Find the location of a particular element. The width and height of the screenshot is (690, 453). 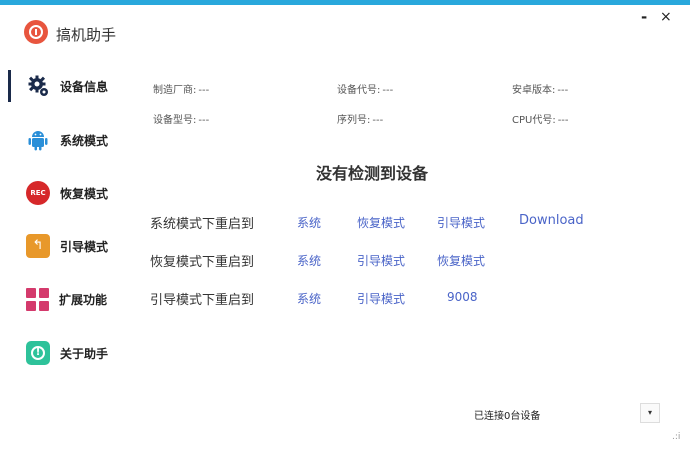

sidebar-item-about: 关于助手 is located at coordinates (67, 353).